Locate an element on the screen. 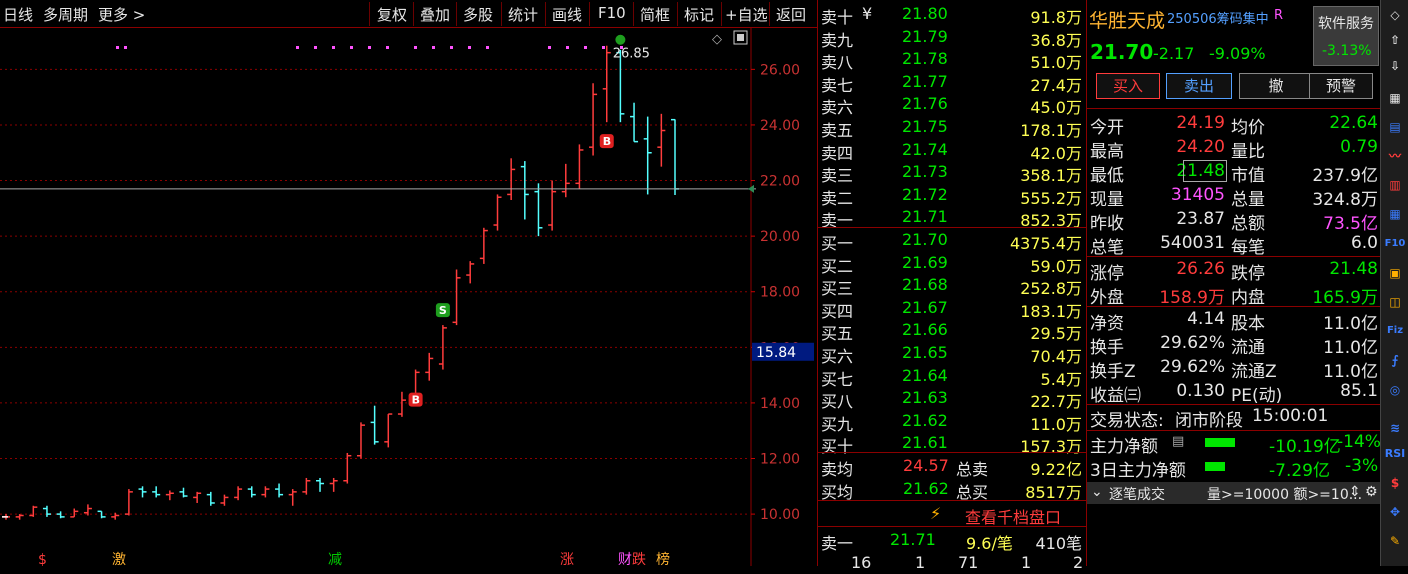 The height and width of the screenshot is (574, 1408). bid-row: 买九 21.62 11.0万 is located at coordinates (952, 421).